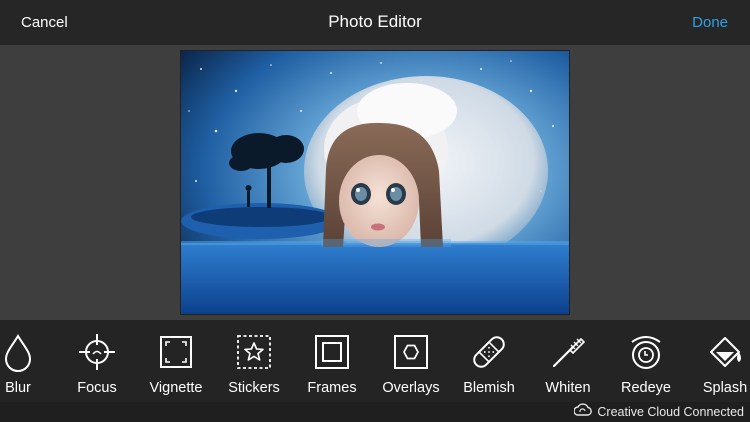 The width and height of the screenshot is (750, 422). Describe the element at coordinates (375, 412) in the screenshot. I see `status-bar: Creative Cloud Connected` at that location.